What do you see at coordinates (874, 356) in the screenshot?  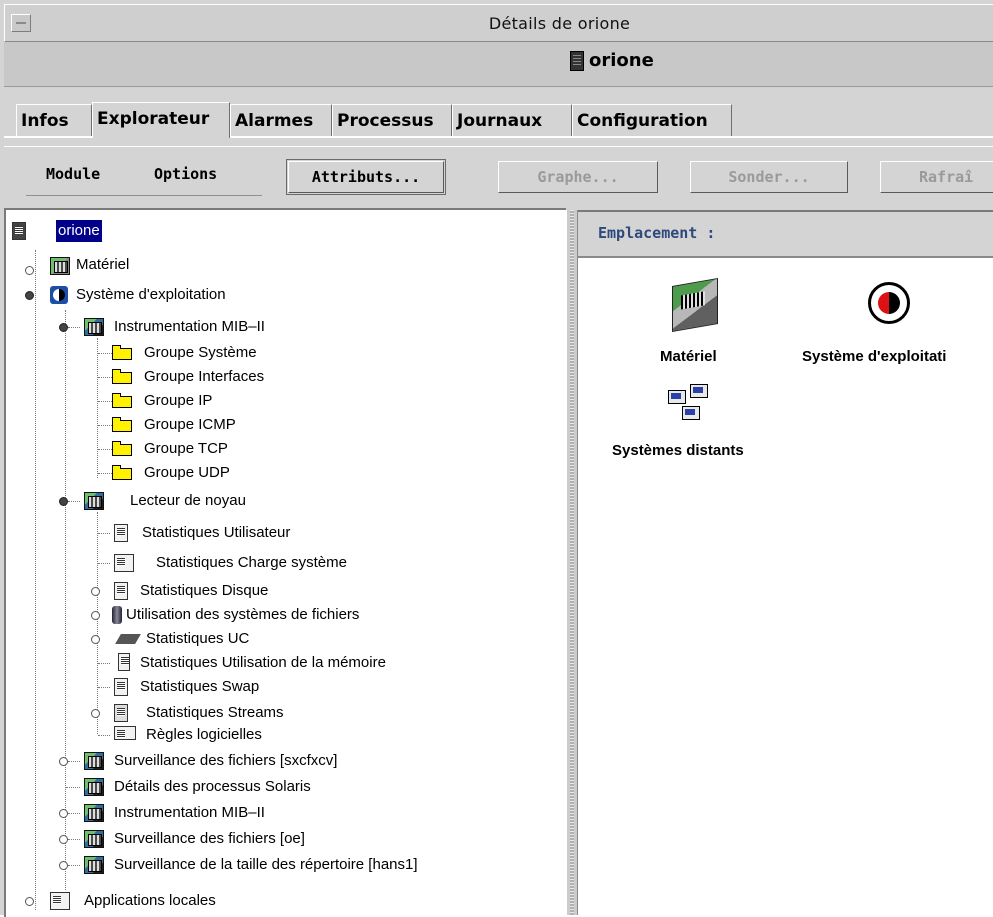 I see `os-label: Système d'exploitati` at bounding box center [874, 356].